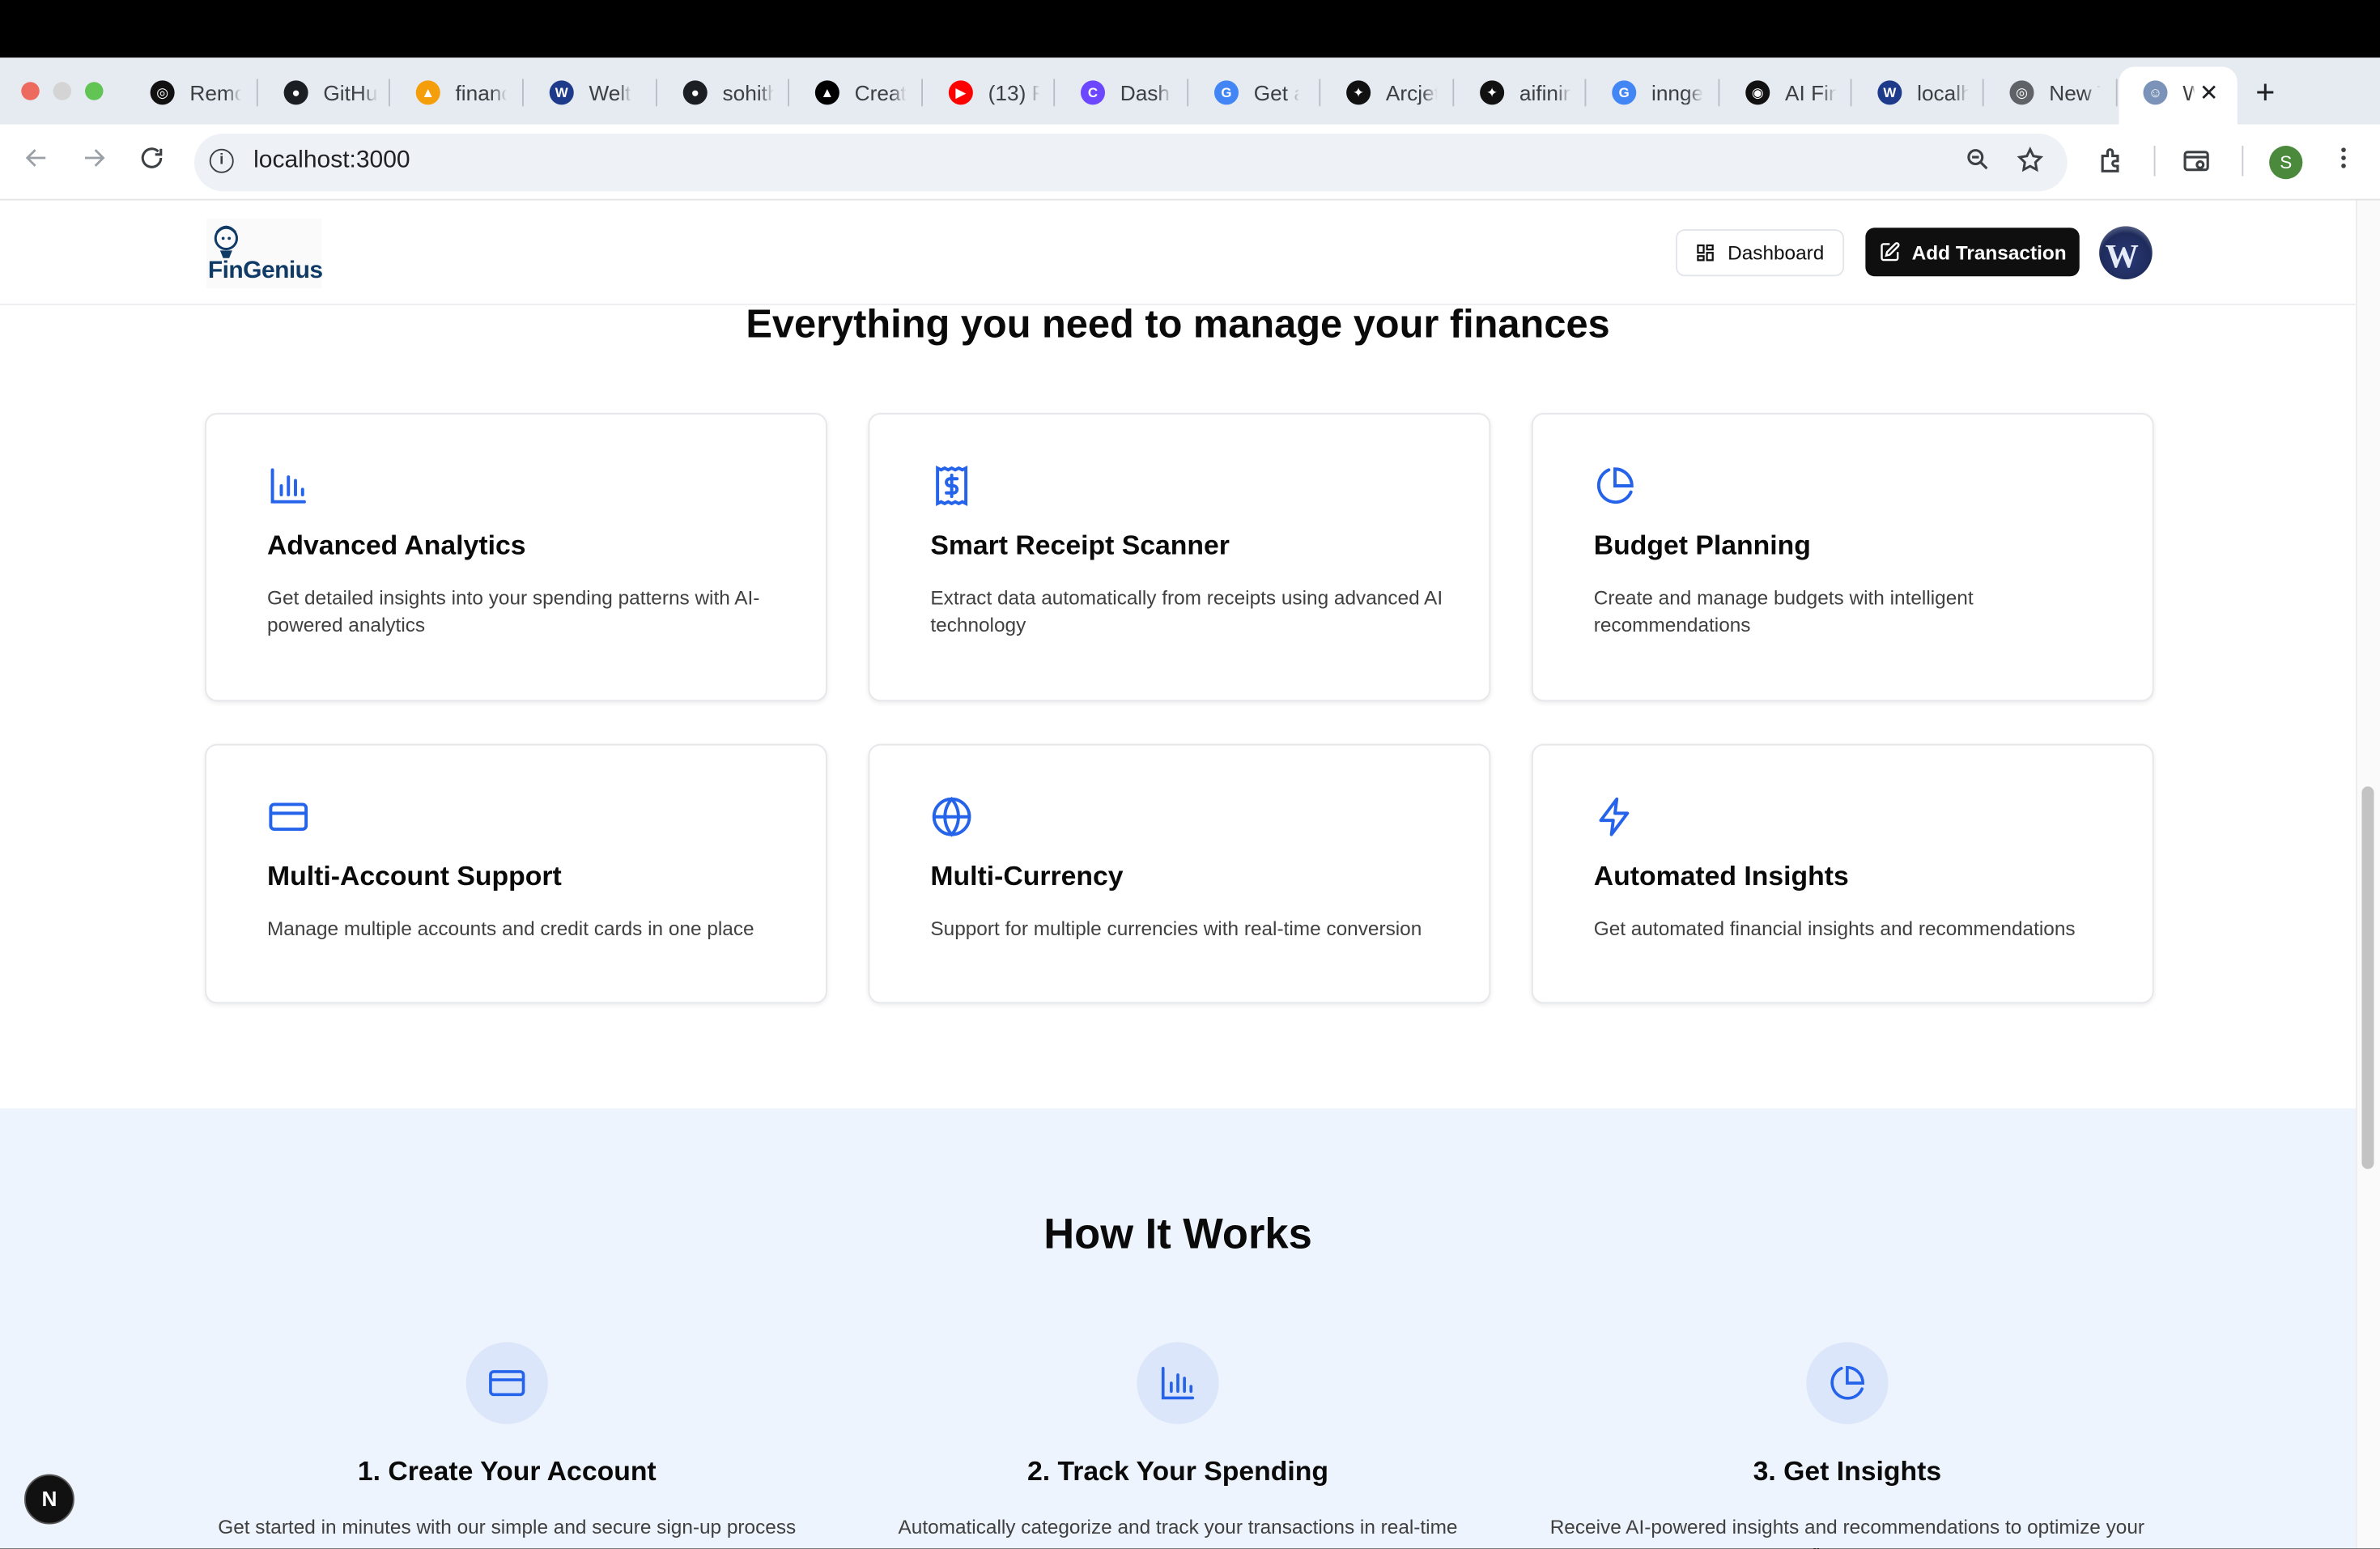  Describe the element at coordinates (729, 93) in the screenshot. I see `browser-tab: ● sohith` at that location.